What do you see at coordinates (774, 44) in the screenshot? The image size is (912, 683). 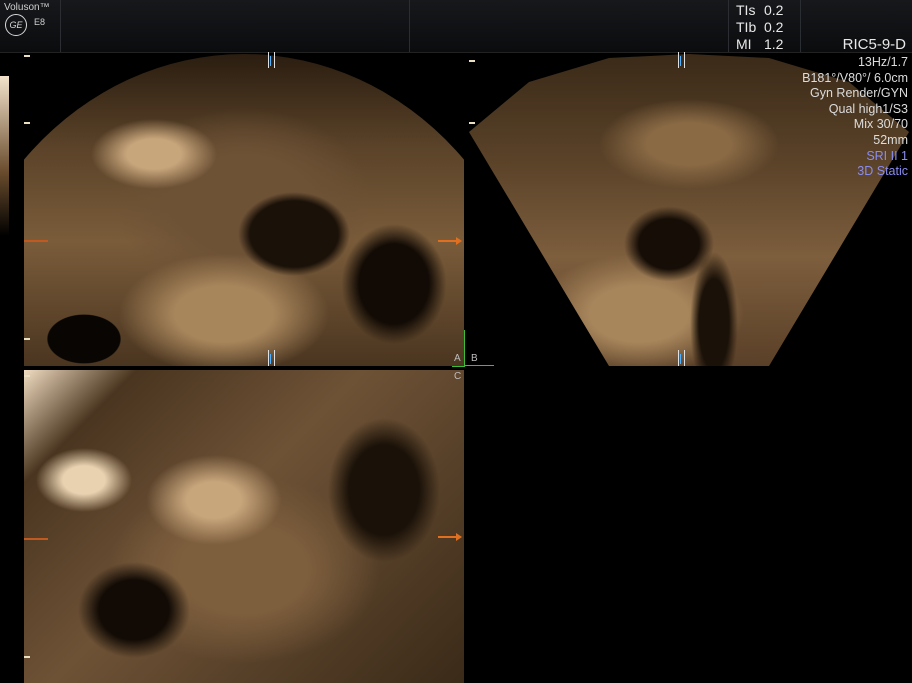 I see `mi-value: 1.2` at bounding box center [774, 44].